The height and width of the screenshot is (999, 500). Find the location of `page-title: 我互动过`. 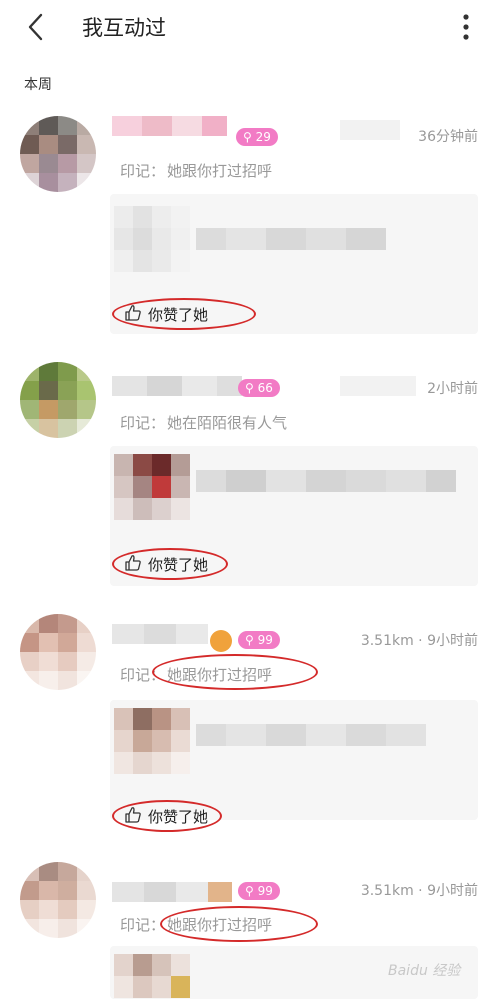

page-title: 我互动过 is located at coordinates (124, 28).